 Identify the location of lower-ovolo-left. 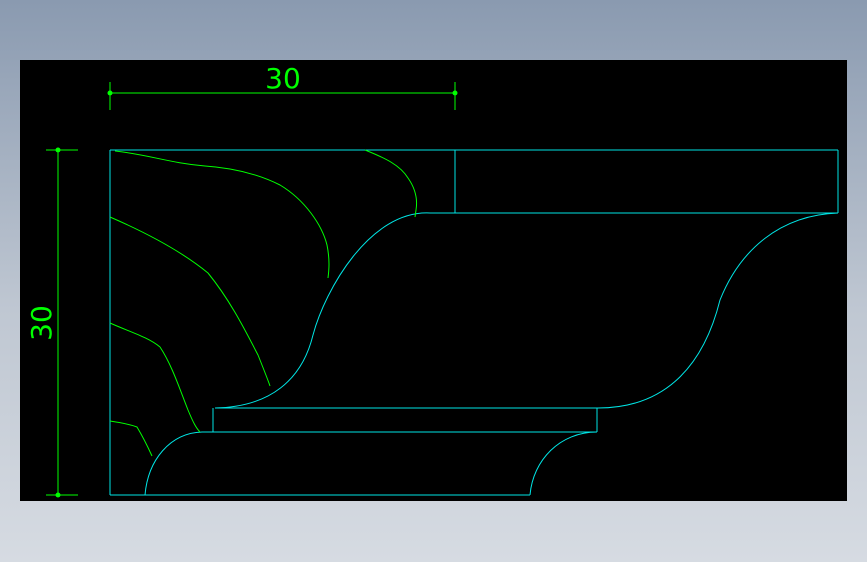
(173, 463).